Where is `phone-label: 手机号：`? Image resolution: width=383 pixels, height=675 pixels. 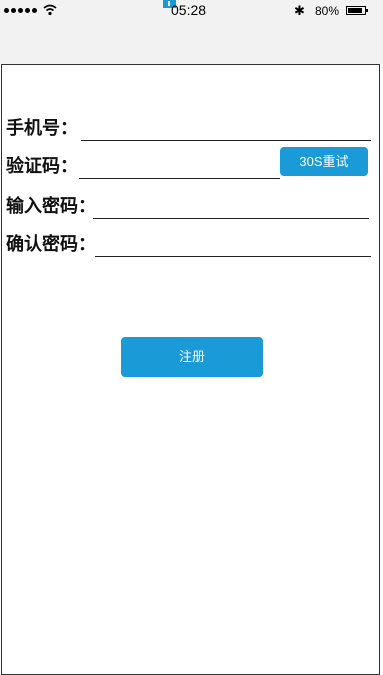 phone-label: 手机号： is located at coordinates (42, 128).